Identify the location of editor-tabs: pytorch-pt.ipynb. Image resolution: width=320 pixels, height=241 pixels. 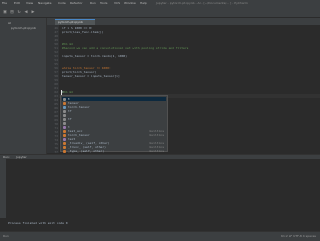
(183, 21).